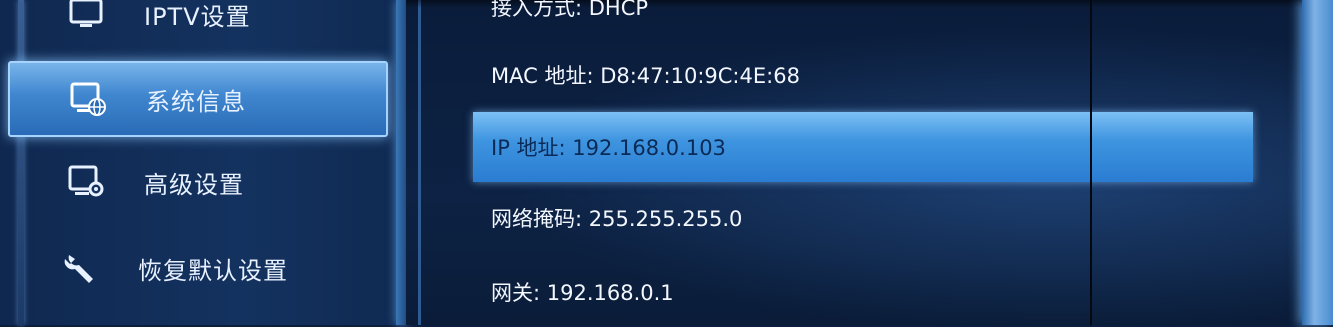  I want to click on sidebar-item-iptv-settings: IPTV设置, so click(196, 25).